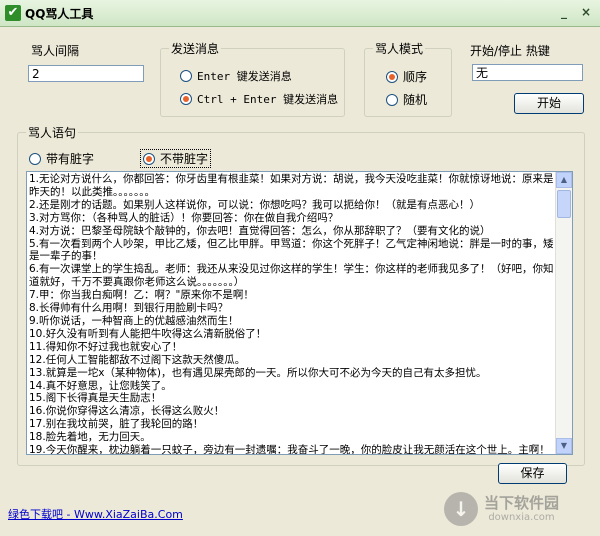  I want to click on interval-label: 骂人间隔, so click(55, 51).